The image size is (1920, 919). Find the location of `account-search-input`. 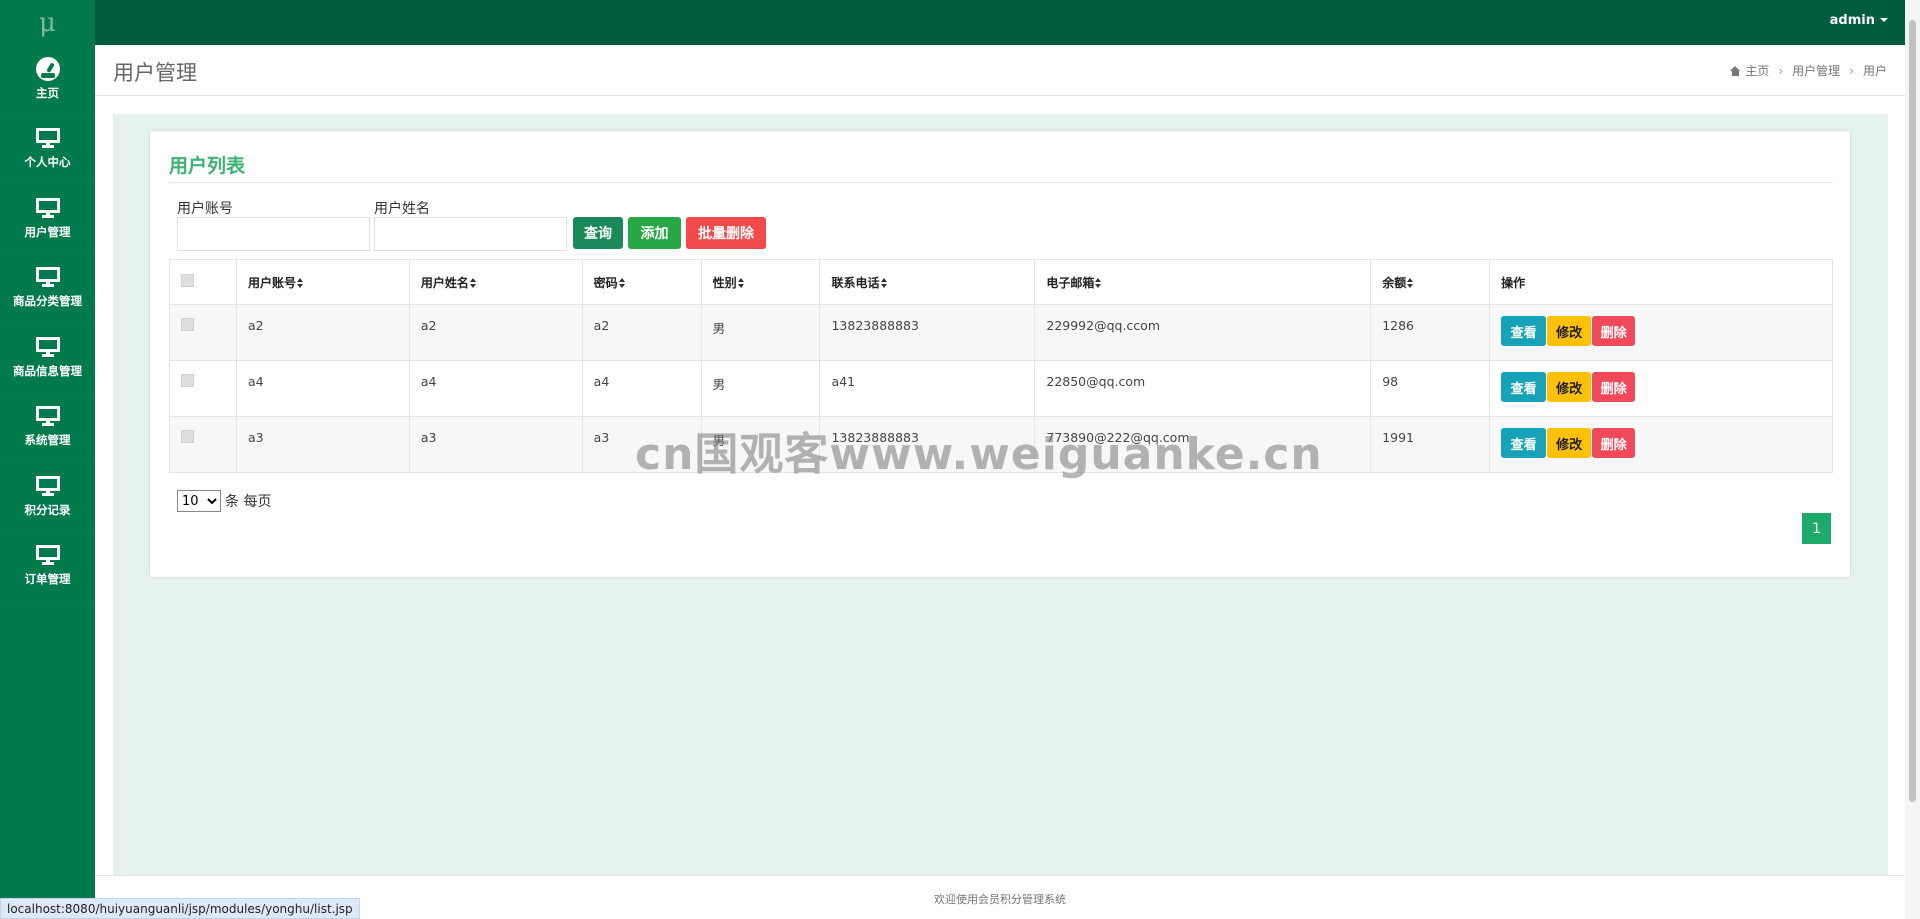

account-search-input is located at coordinates (273, 234).